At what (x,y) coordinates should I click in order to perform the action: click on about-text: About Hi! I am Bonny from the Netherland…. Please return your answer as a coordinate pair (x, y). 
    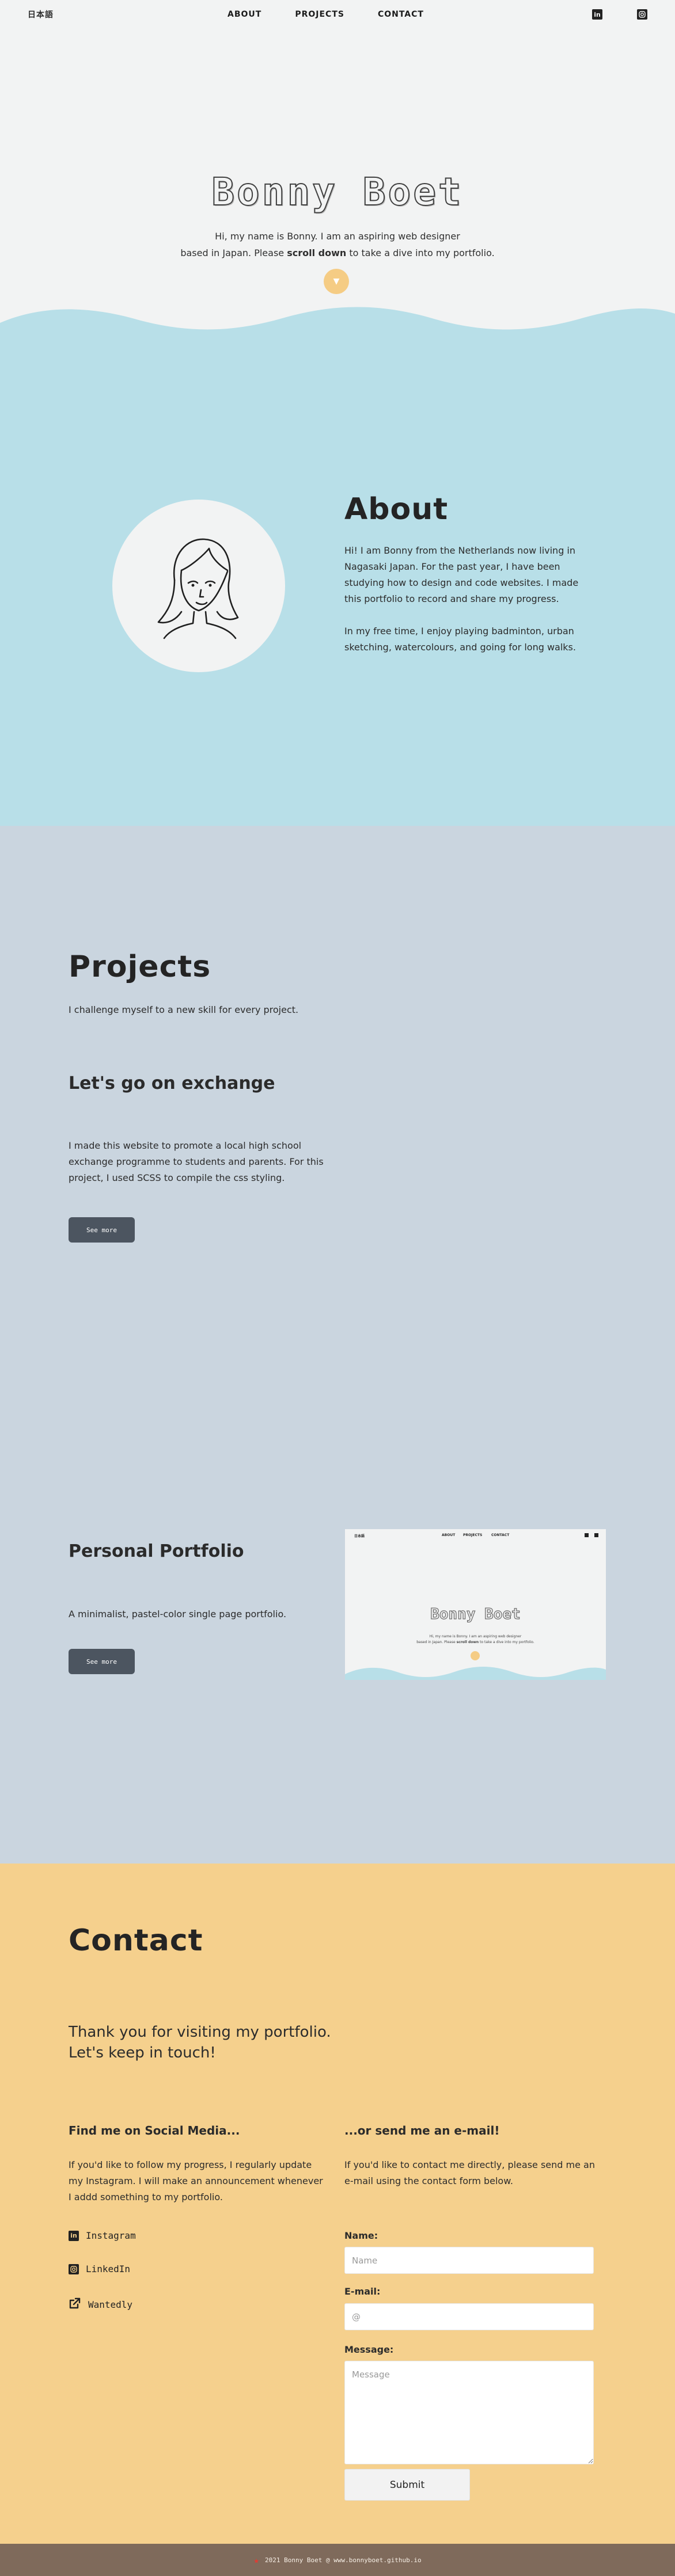
    Looking at the image, I should click on (471, 582).